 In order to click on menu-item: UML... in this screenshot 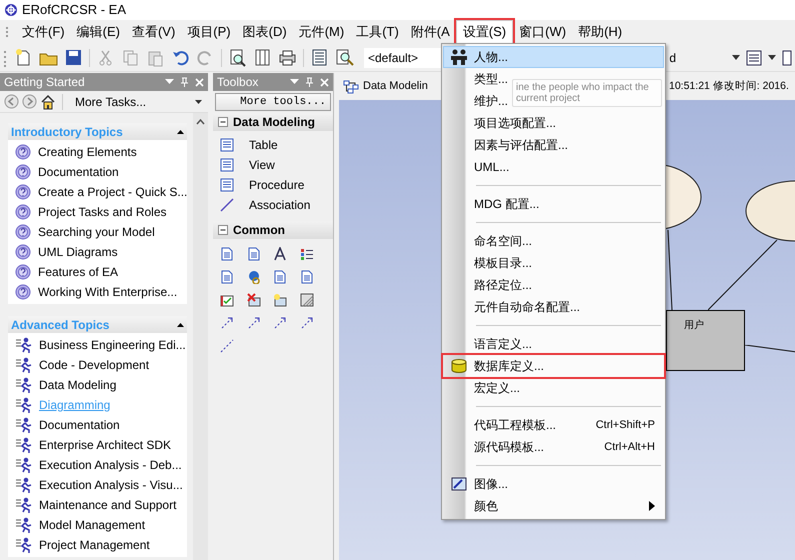, I will do `click(492, 167)`.